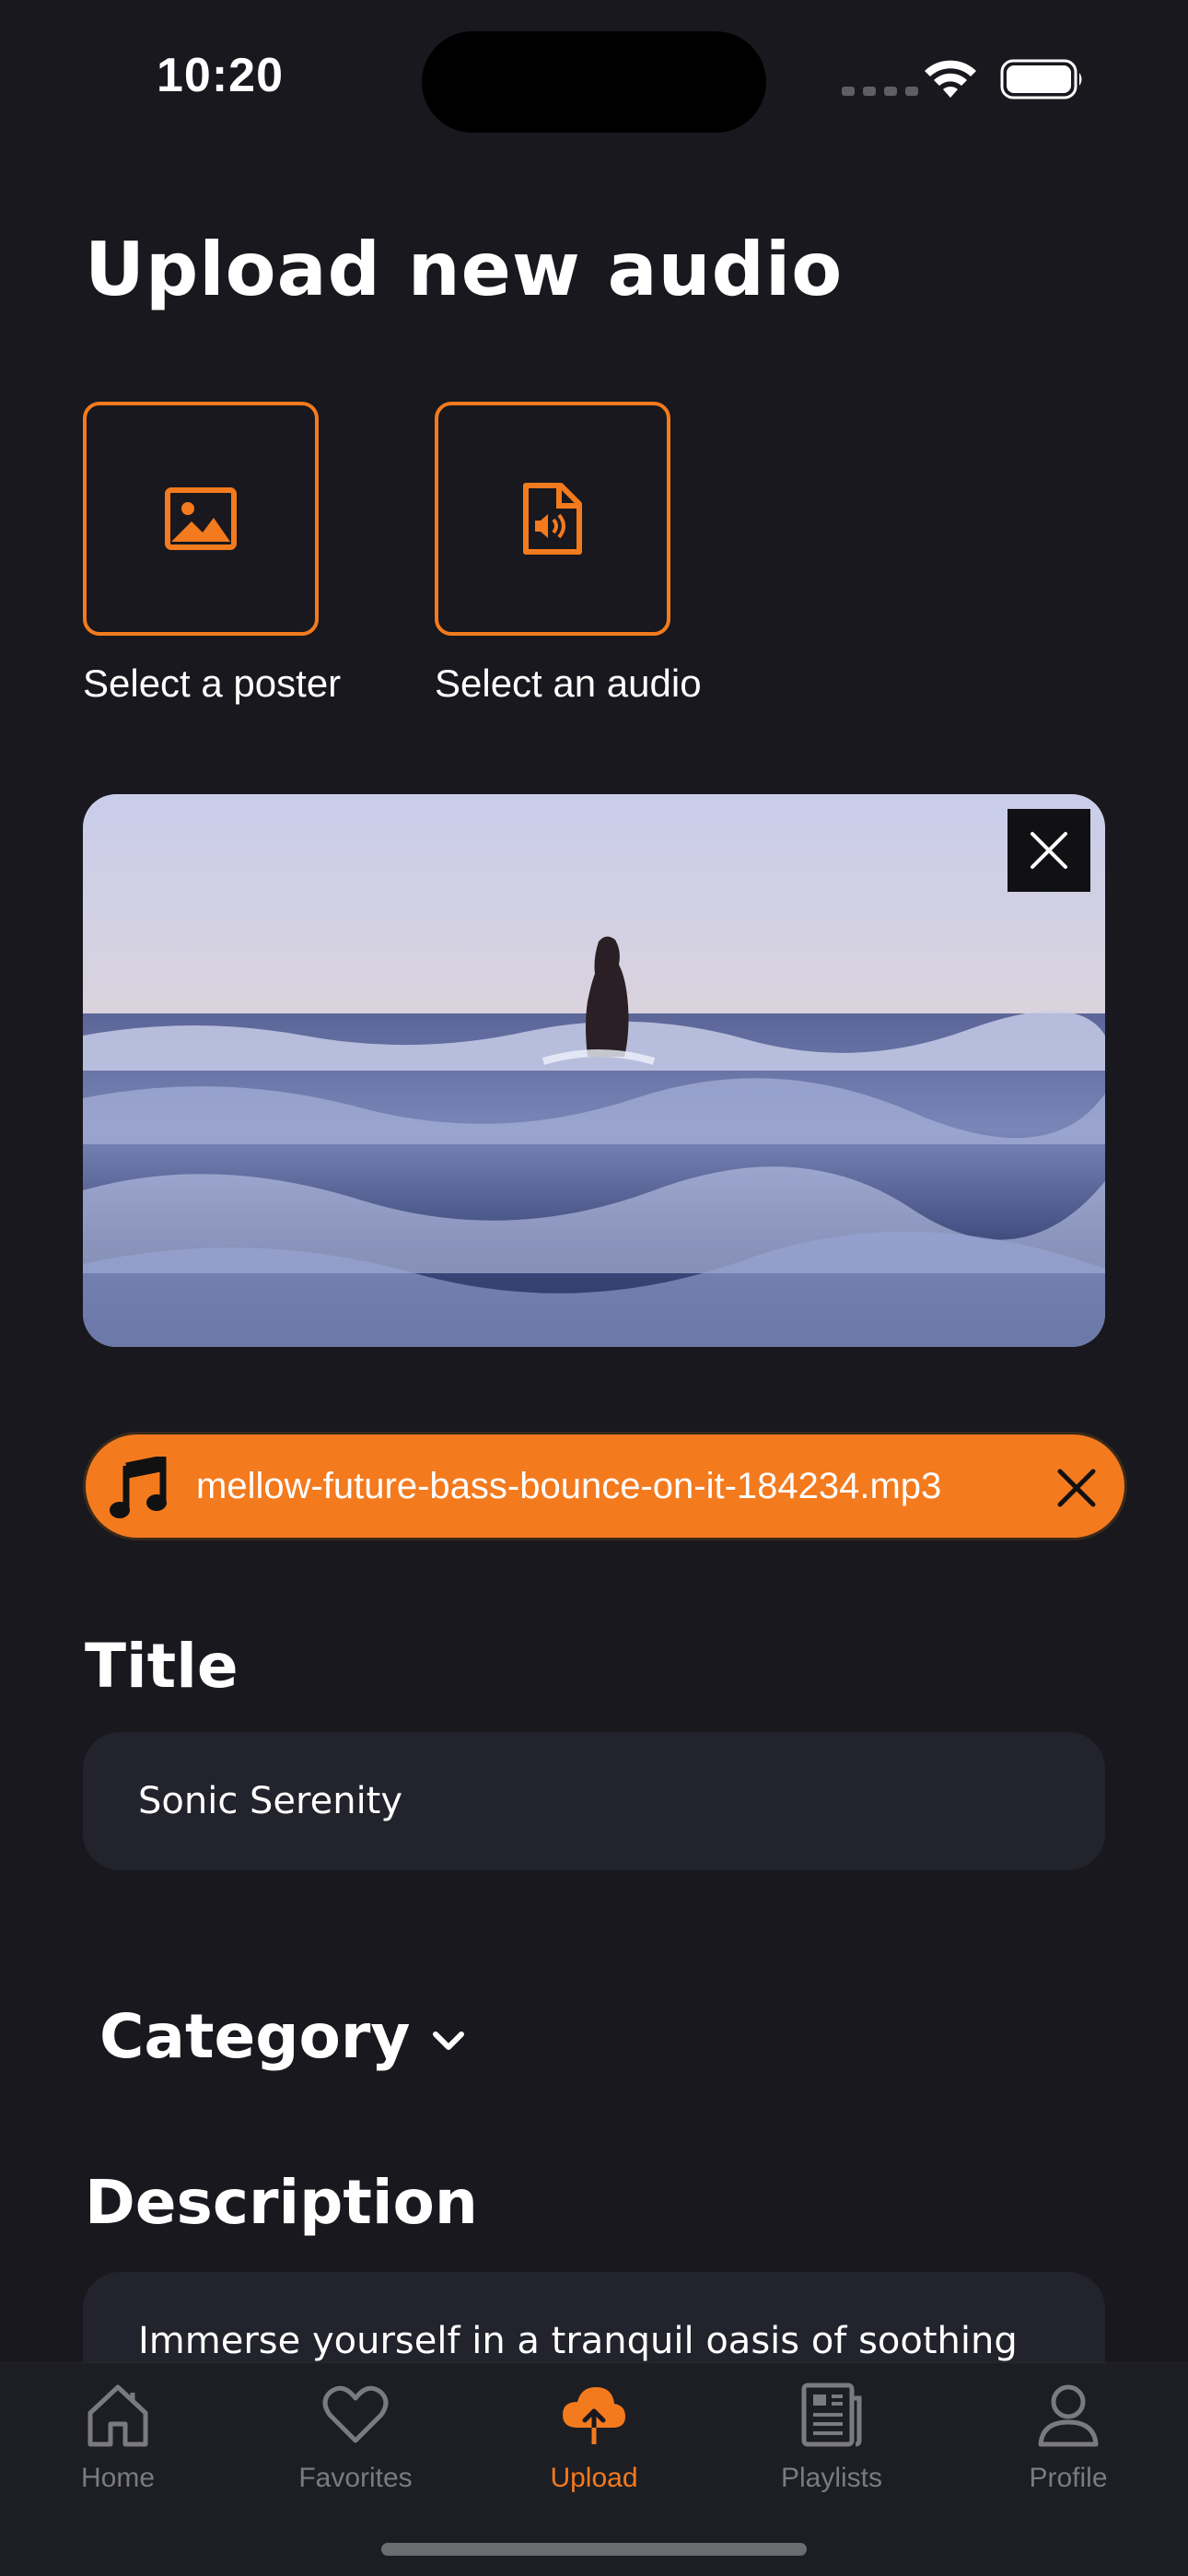 Image resolution: width=1188 pixels, height=2576 pixels. What do you see at coordinates (594, 2549) in the screenshot?
I see `home-indicator` at bounding box center [594, 2549].